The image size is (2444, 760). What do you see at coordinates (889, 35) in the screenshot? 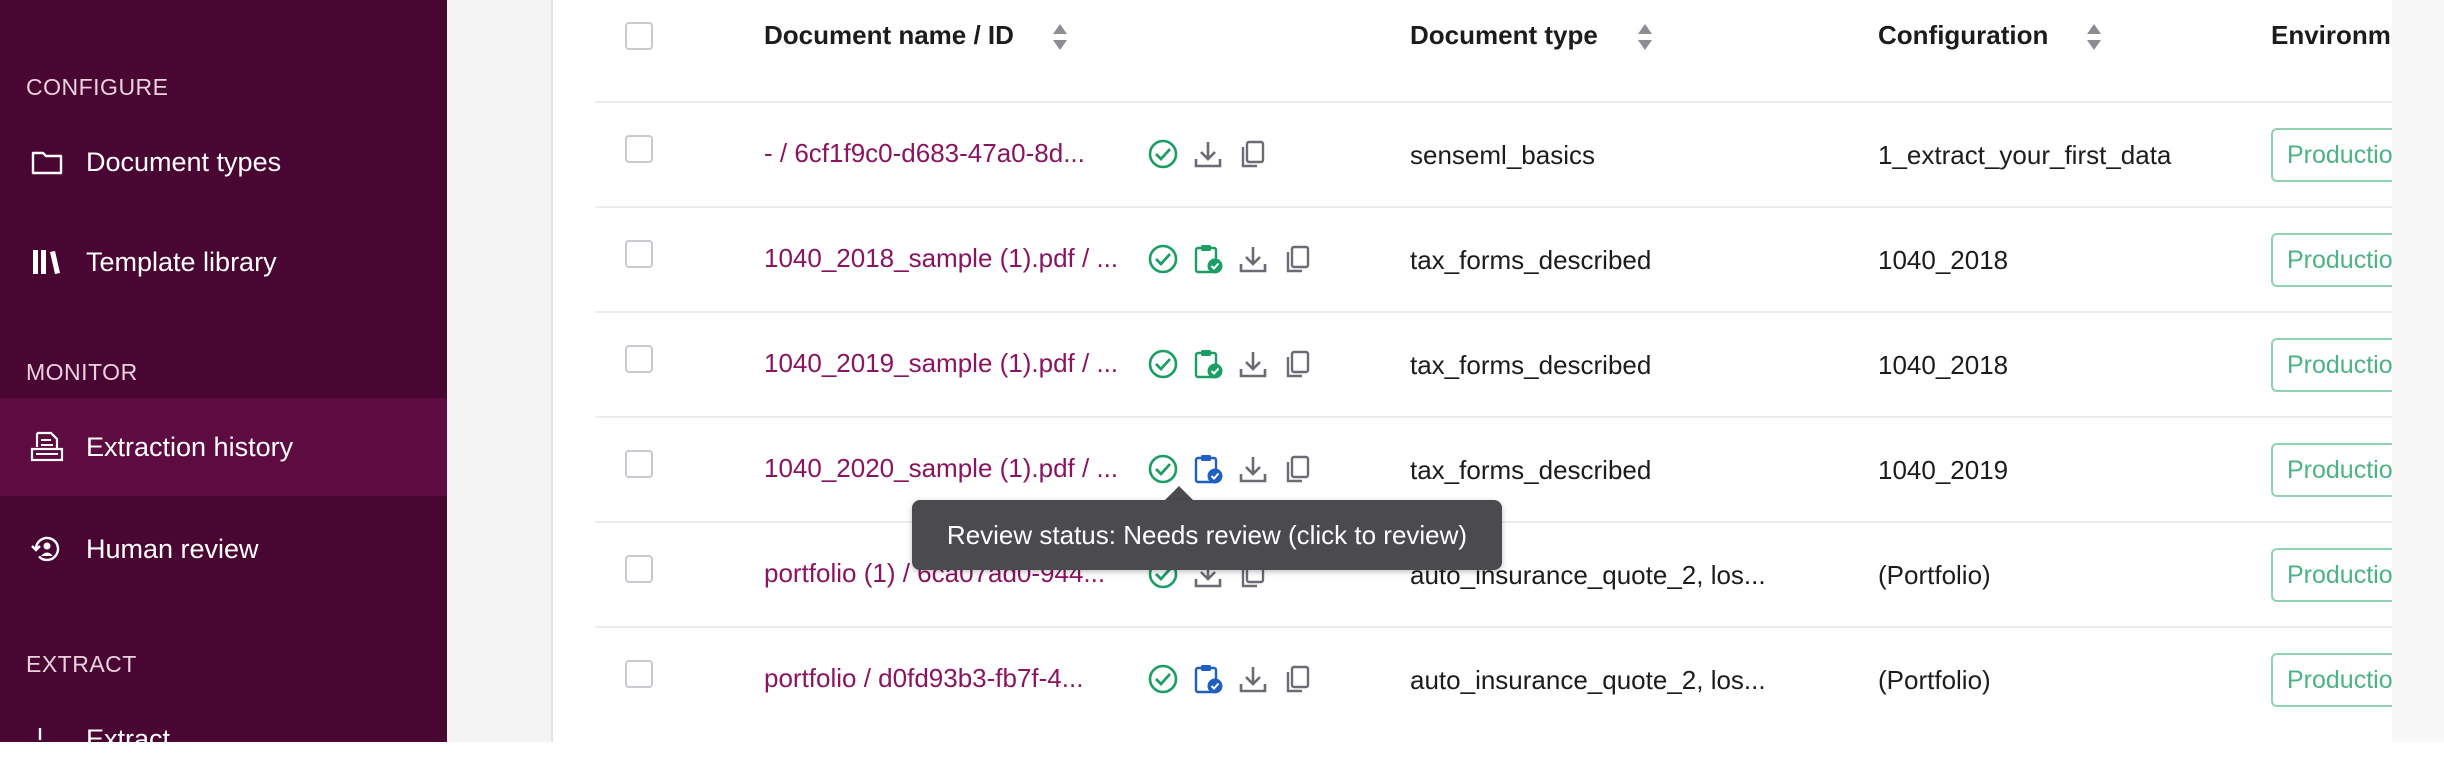
I see `column-header-document-name: Document name / ID` at bounding box center [889, 35].